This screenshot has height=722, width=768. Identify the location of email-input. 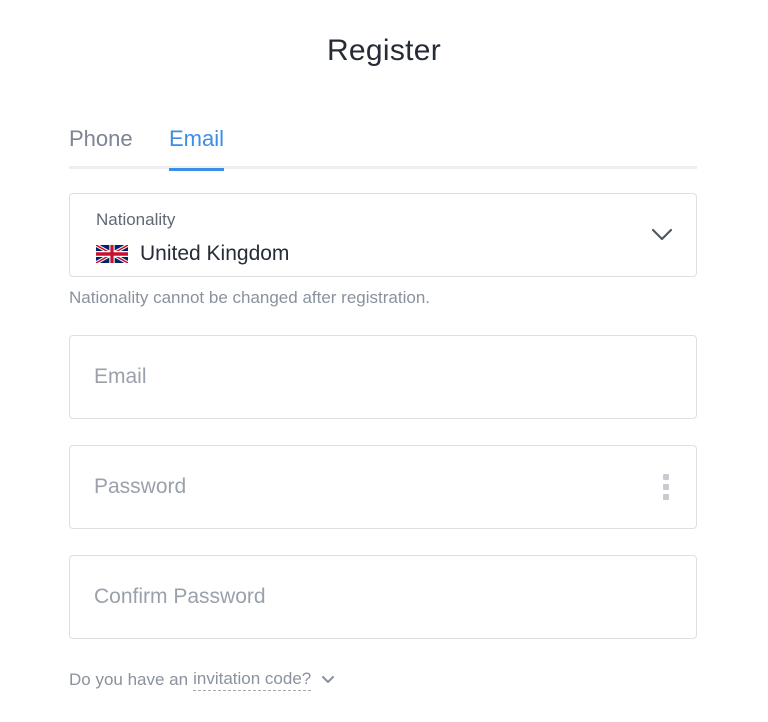
(374, 377).